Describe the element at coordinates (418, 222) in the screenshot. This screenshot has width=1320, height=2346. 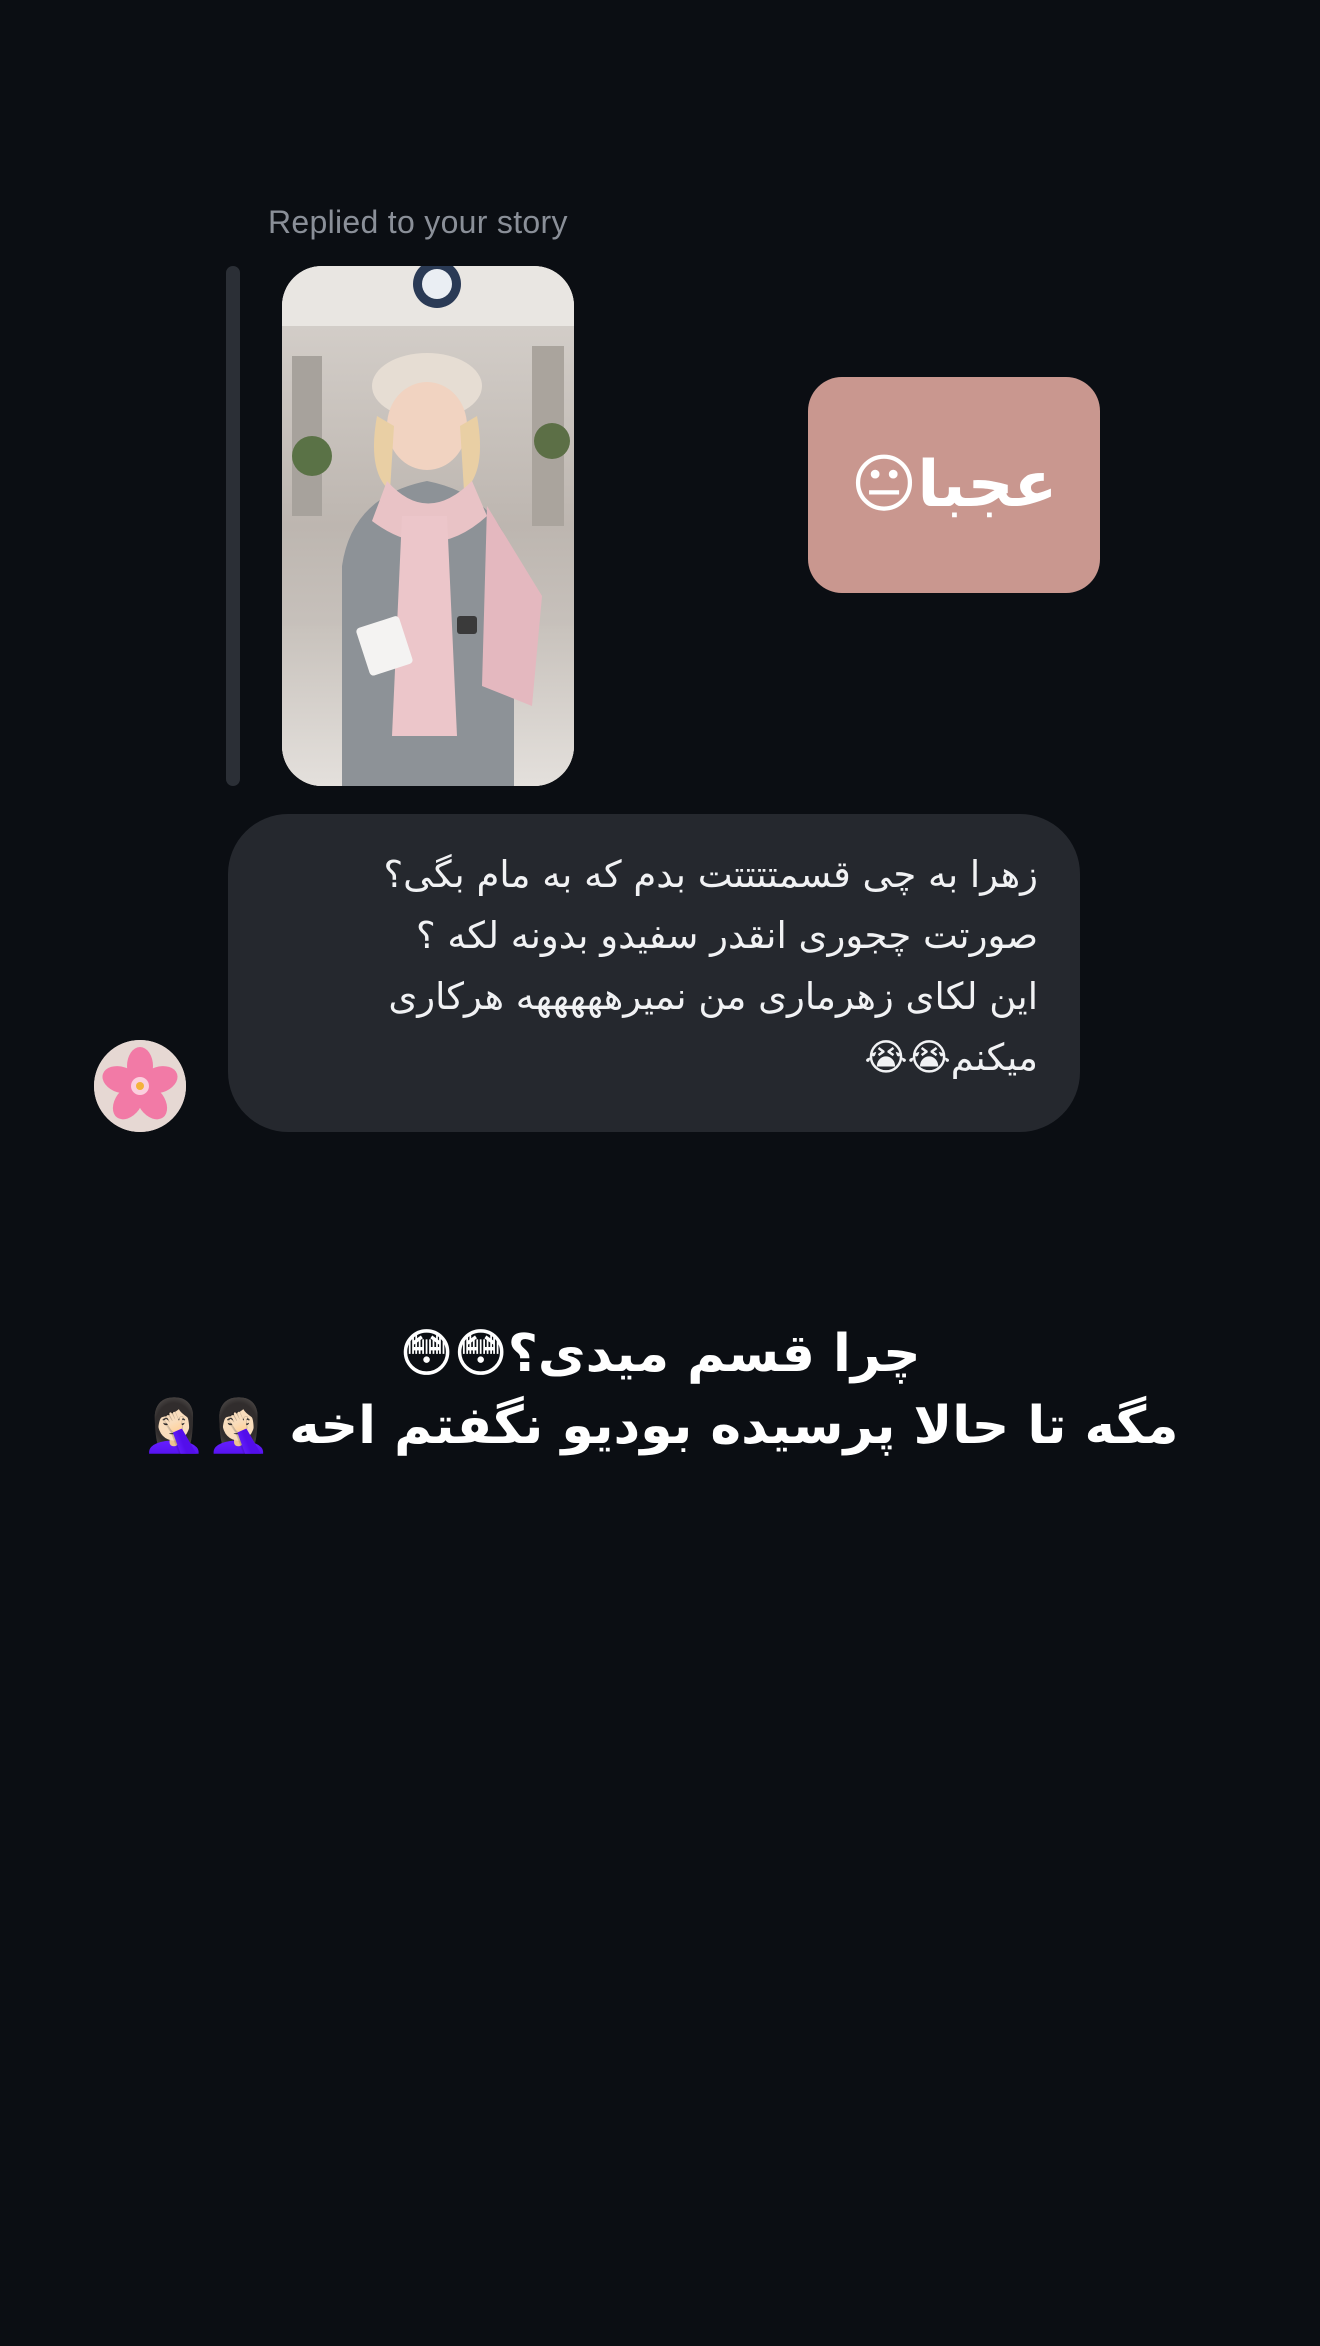
I see `replied-to-story-label: Replied to your story` at that location.